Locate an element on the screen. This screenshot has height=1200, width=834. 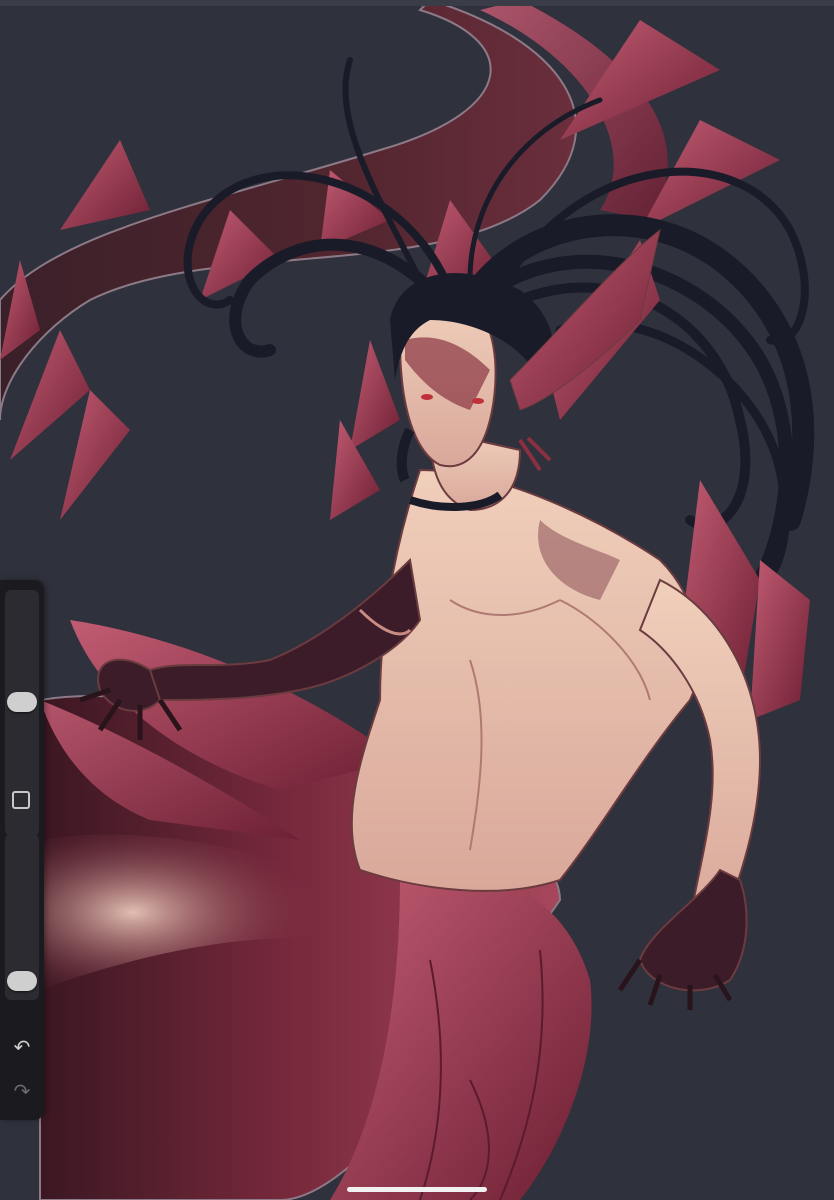
canvas-top-edge is located at coordinates (417, 3).